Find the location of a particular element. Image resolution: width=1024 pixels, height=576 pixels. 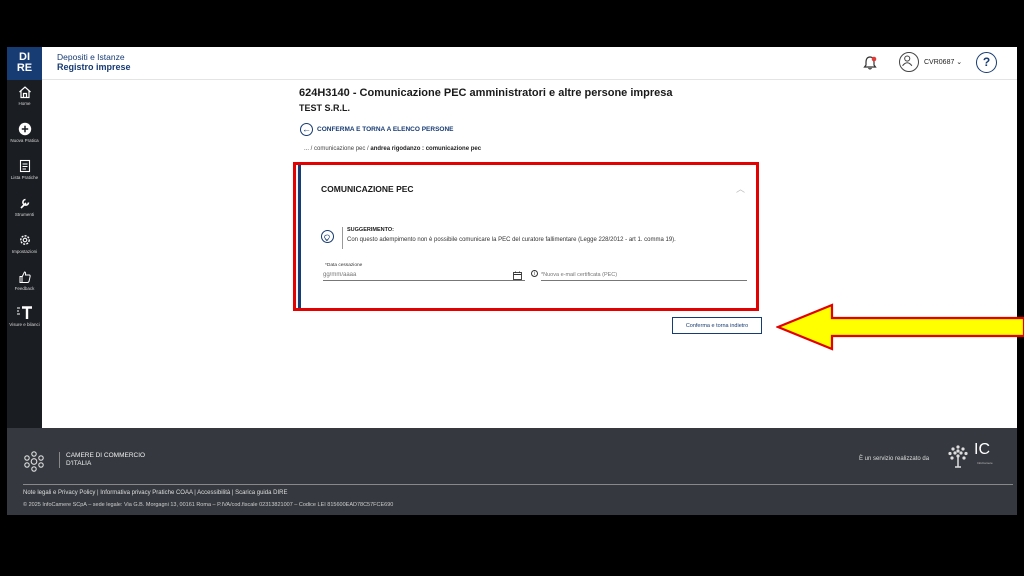

breadcrumb-current: andrea rigodanzo : comunicazione pec is located at coordinates (426, 149).